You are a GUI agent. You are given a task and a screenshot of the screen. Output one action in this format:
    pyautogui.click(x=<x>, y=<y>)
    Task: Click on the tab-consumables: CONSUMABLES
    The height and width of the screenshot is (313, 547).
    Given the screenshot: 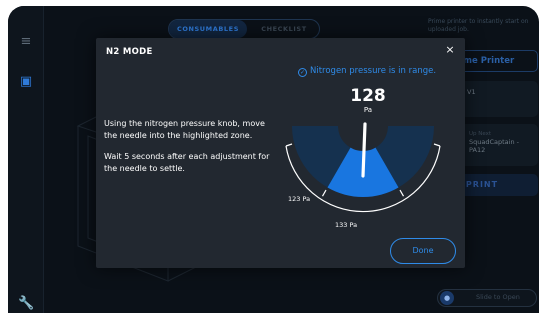 What is the action you would take?
    pyautogui.click(x=208, y=29)
    